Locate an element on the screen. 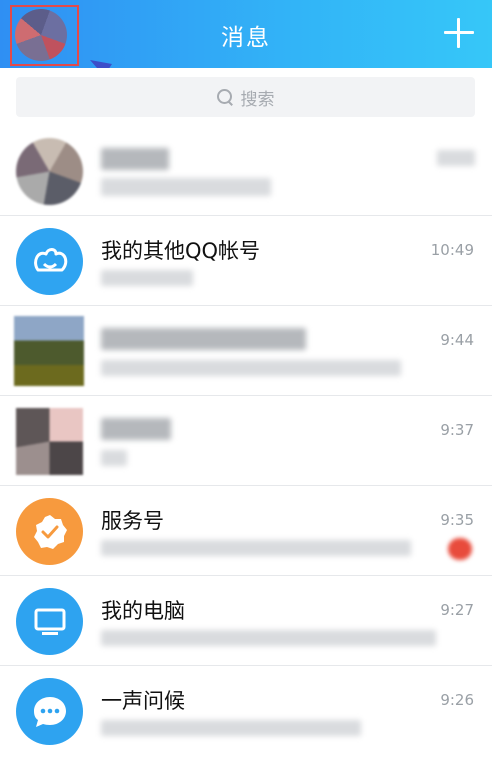 The height and width of the screenshot is (767, 492). conversation-time: 9:44 is located at coordinates (457, 340).